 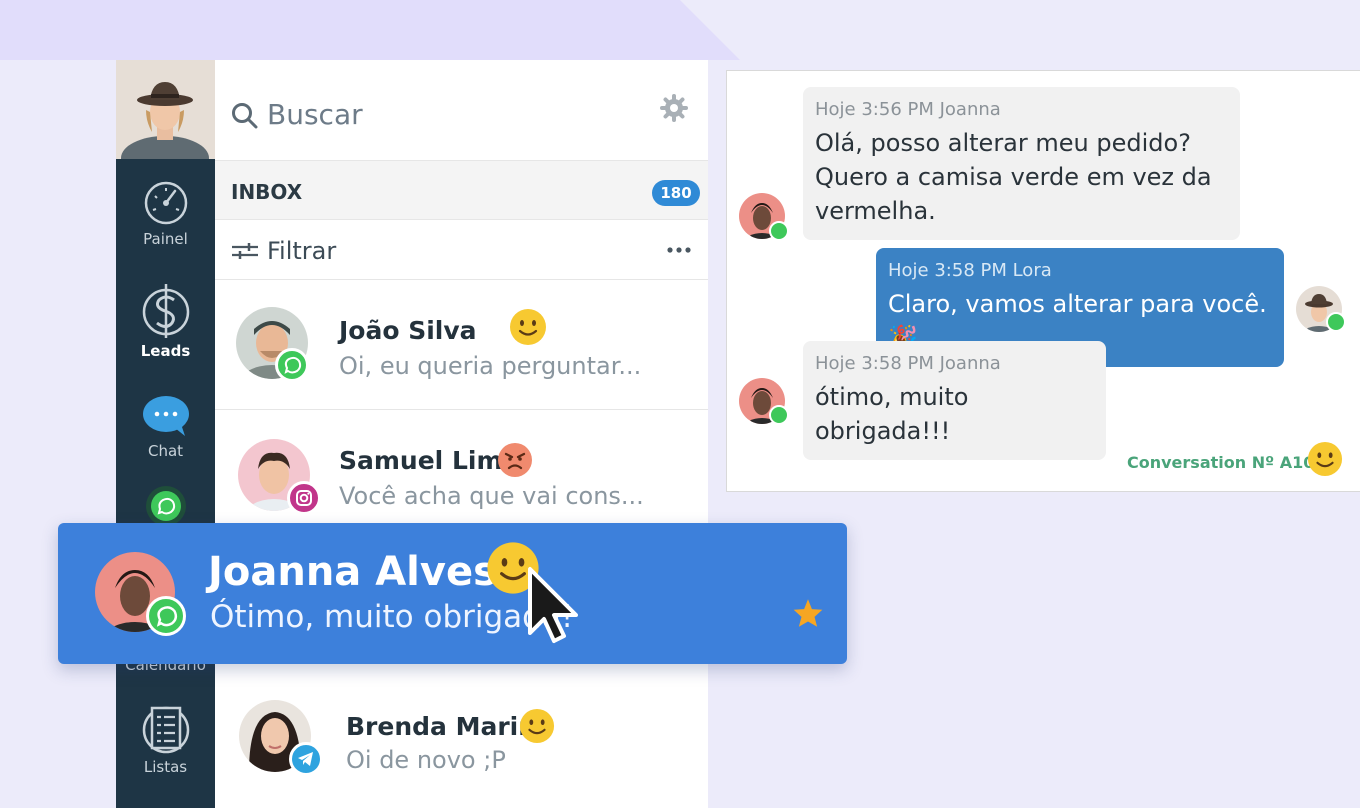 I want to click on inbox-title: INBOX, so click(x=267, y=192).